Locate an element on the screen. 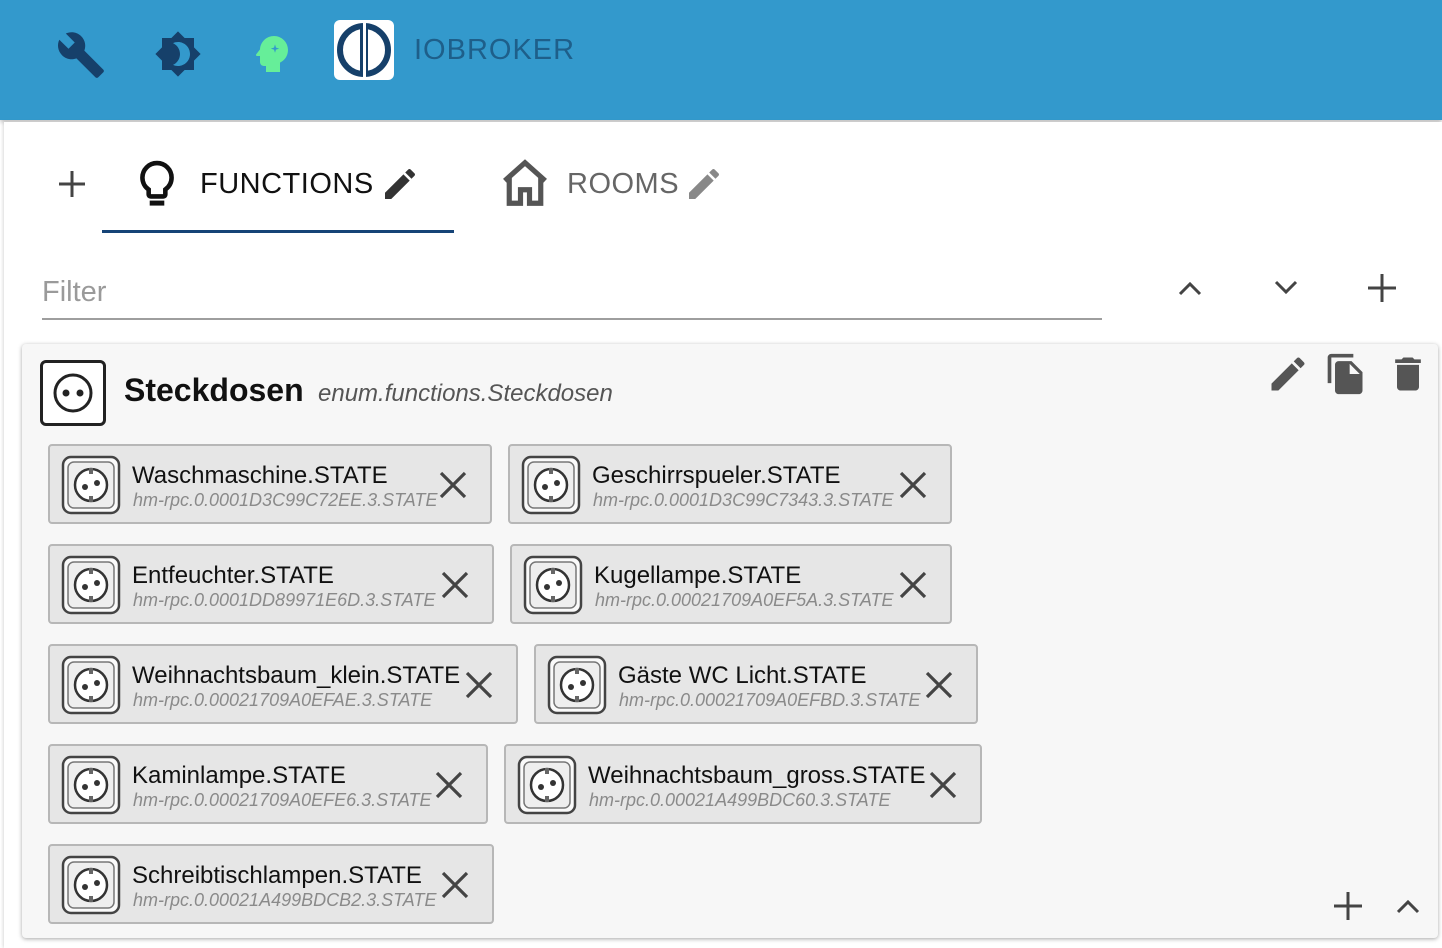 The width and height of the screenshot is (1442, 948). member-name: Kaminlampe.STATE is located at coordinates (239, 775).